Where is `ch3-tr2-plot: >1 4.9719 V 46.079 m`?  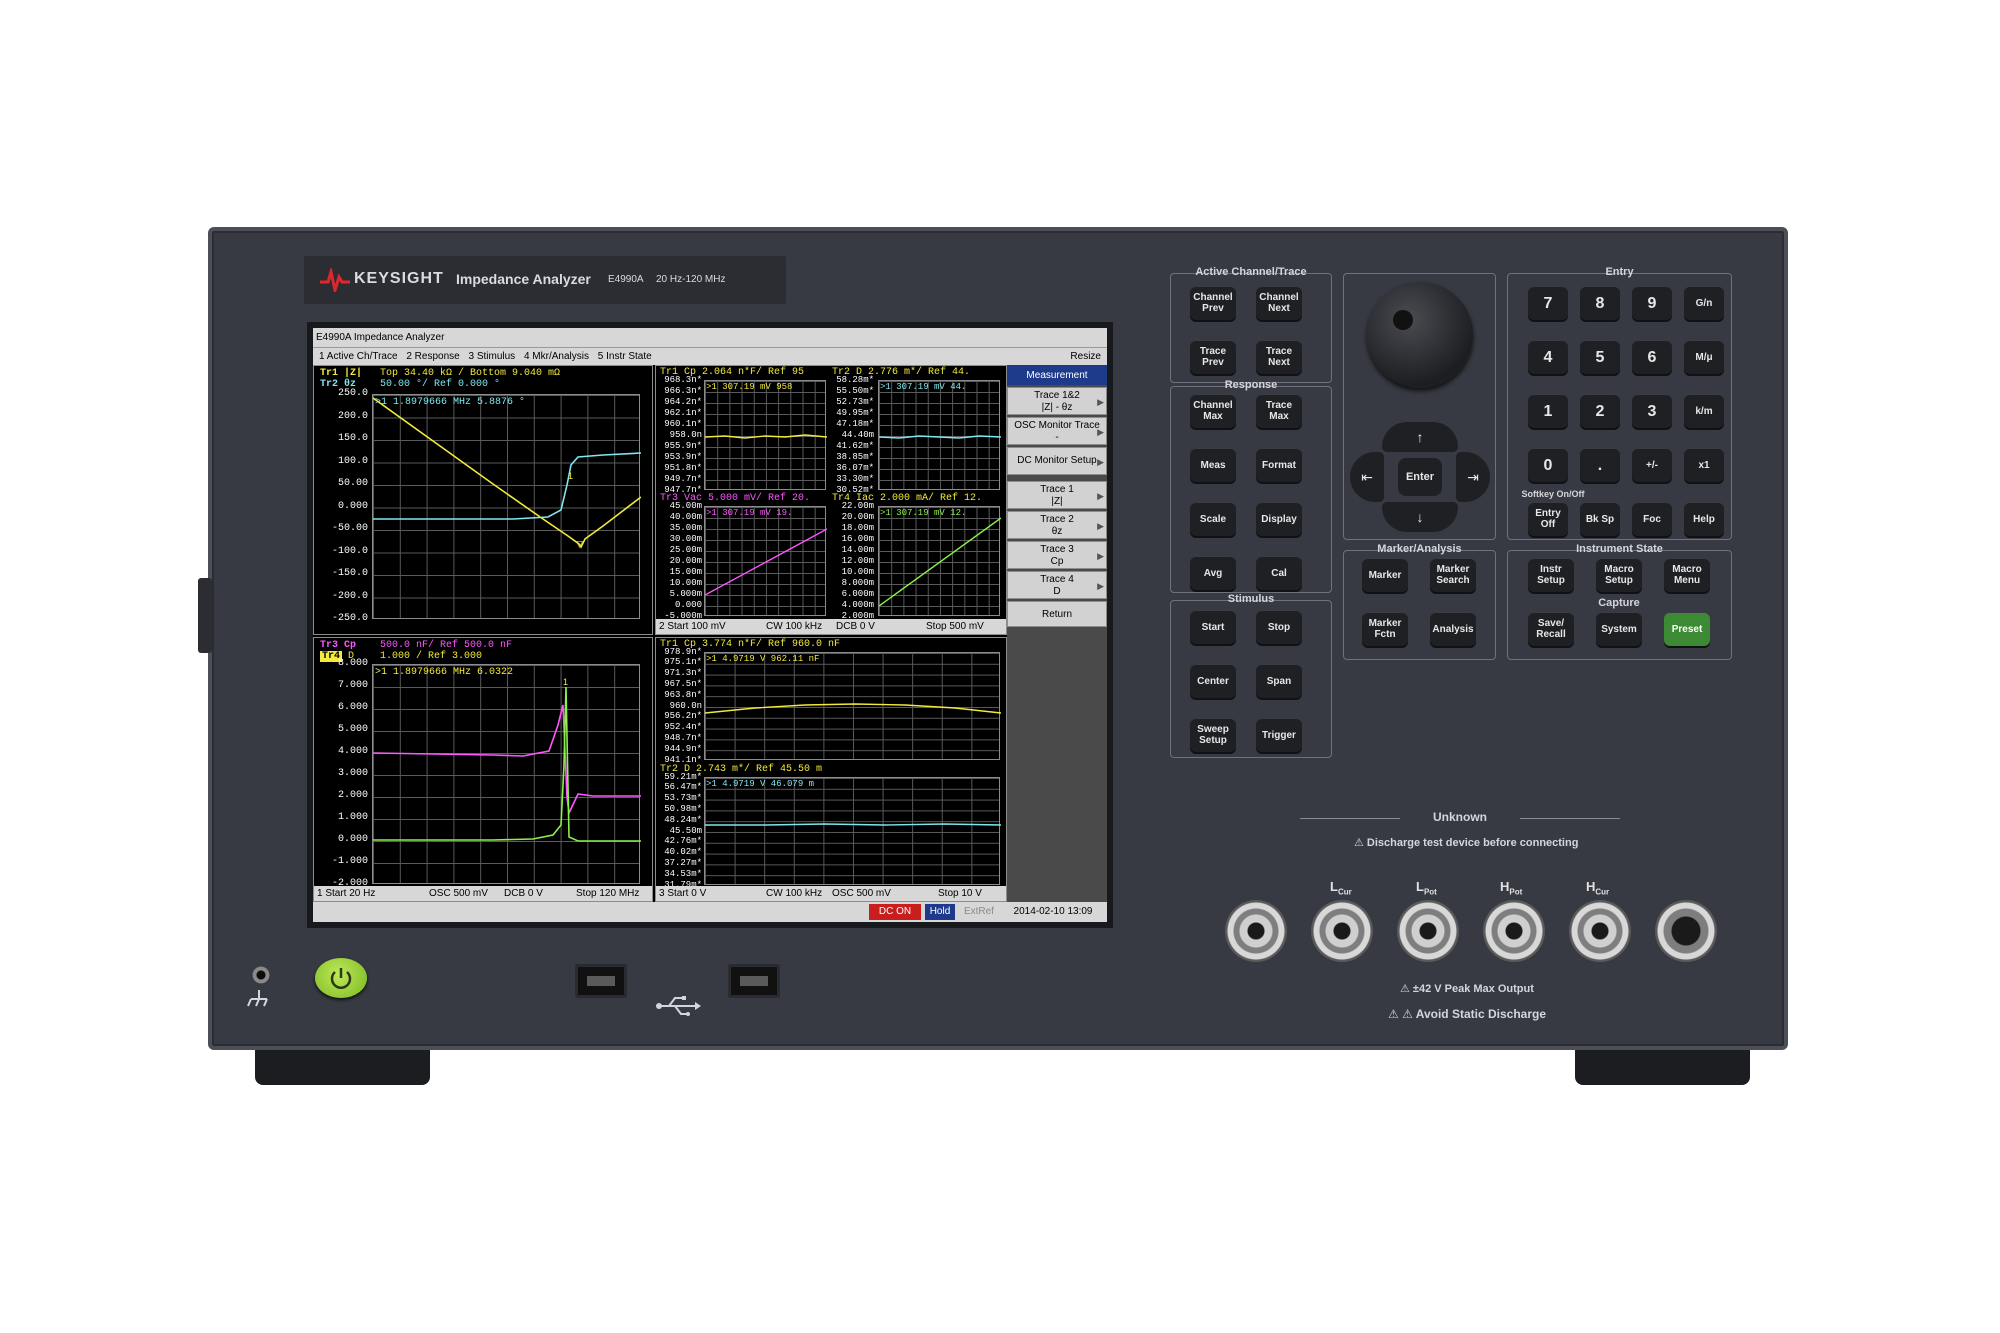 ch3-tr2-plot: >1 4.9719 V 46.079 m is located at coordinates (852, 831).